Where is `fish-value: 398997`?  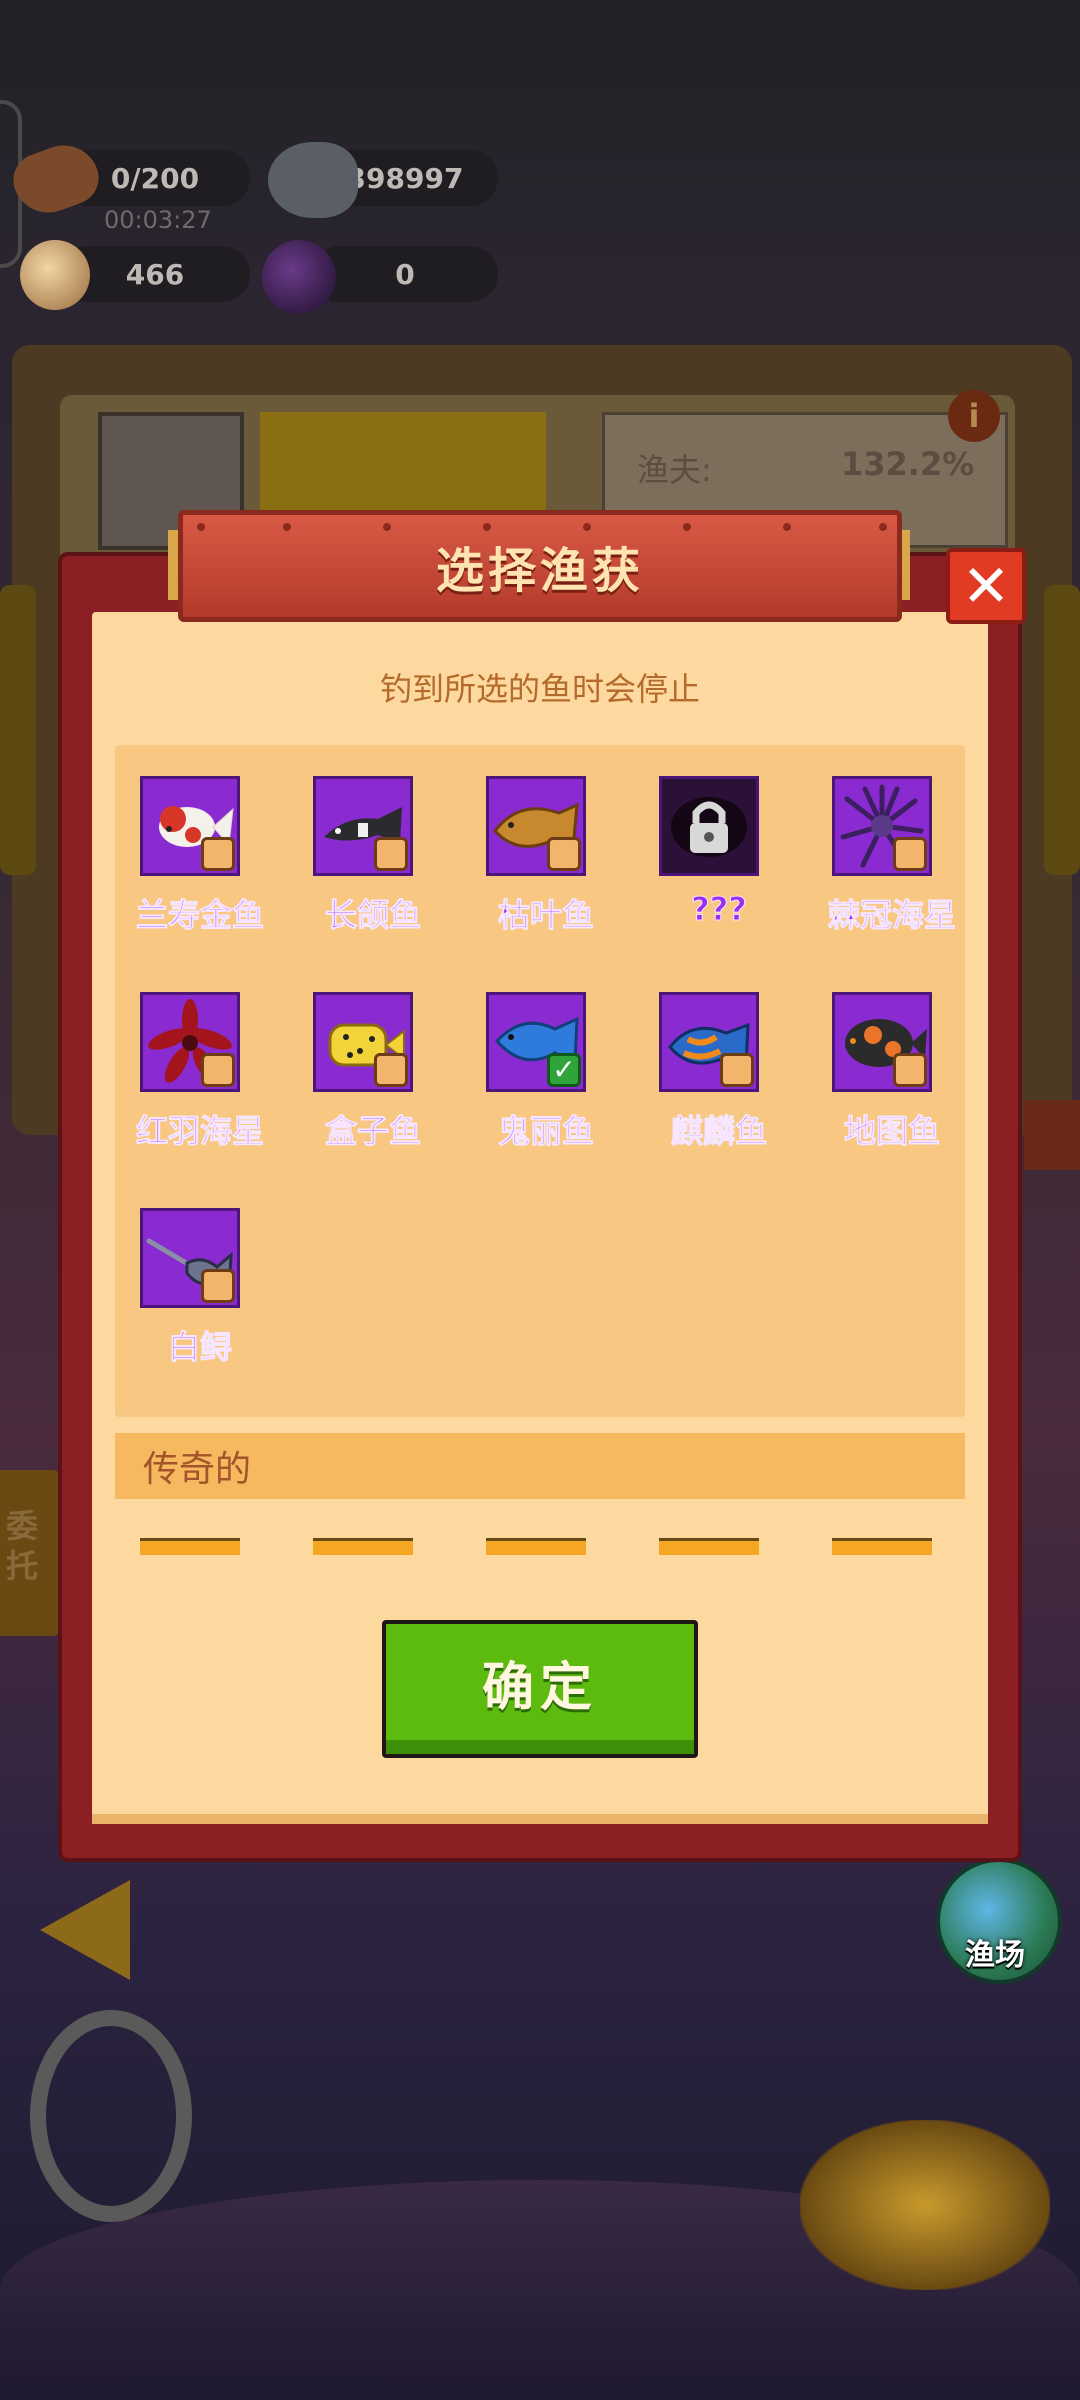 fish-value: 398997 is located at coordinates (405, 178).